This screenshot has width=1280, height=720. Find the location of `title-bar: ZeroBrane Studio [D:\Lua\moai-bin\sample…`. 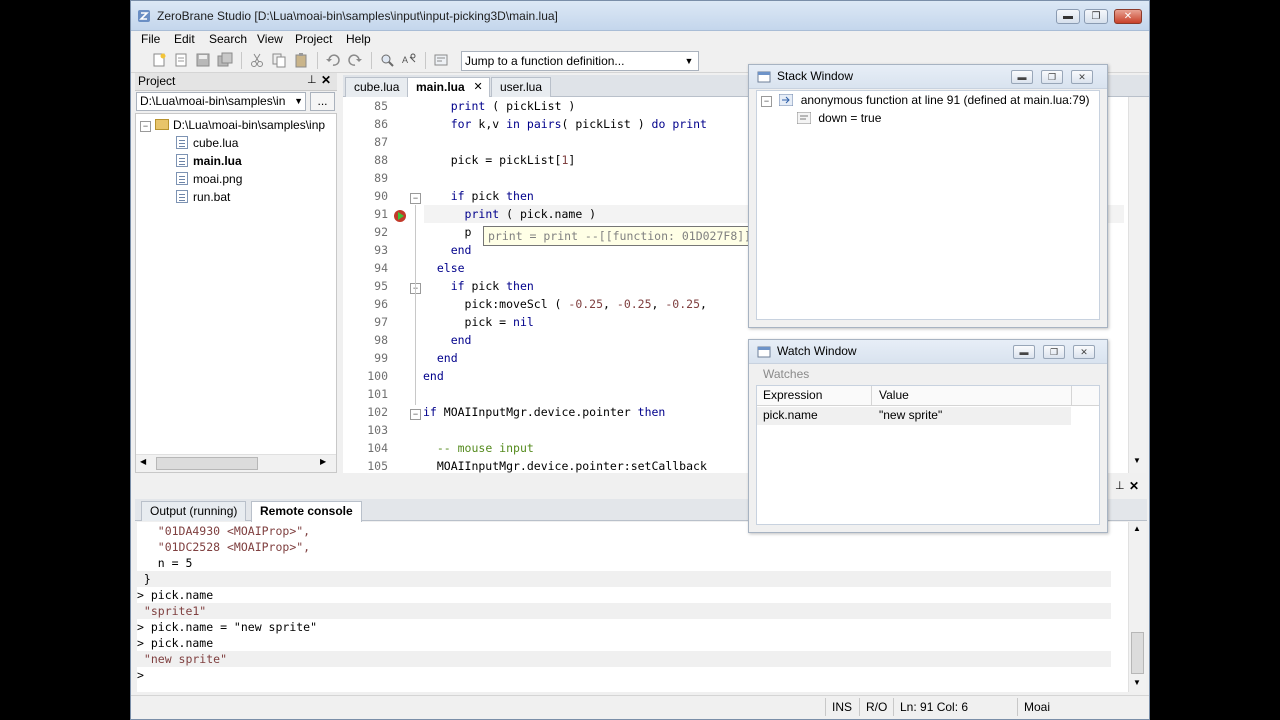

title-bar: ZeroBrane Studio [D:\Lua\moai-bin\sample… is located at coordinates (640, 16).